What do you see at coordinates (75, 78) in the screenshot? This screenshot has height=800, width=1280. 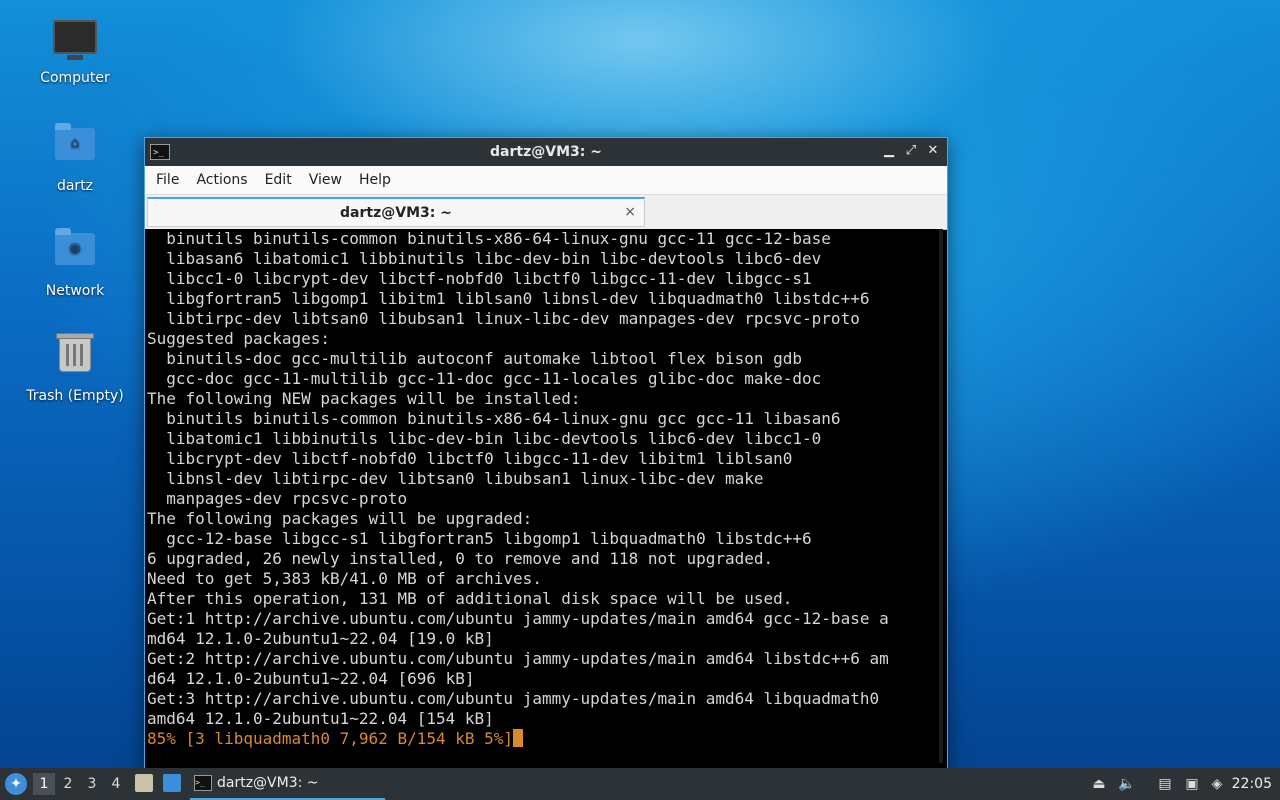 I see `desktop-icon-label: Computer` at bounding box center [75, 78].